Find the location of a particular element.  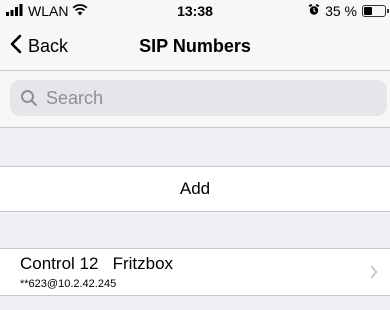

chevron-left-icon is located at coordinates (16, 46).